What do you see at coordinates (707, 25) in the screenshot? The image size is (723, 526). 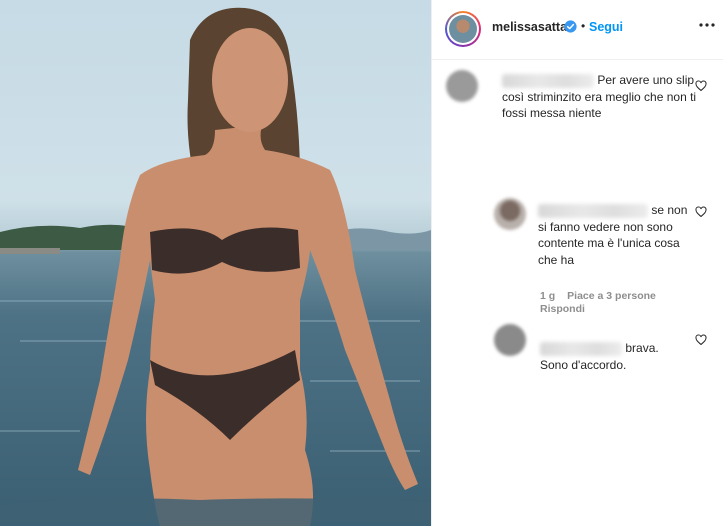 I see `more-options-icon` at bounding box center [707, 25].